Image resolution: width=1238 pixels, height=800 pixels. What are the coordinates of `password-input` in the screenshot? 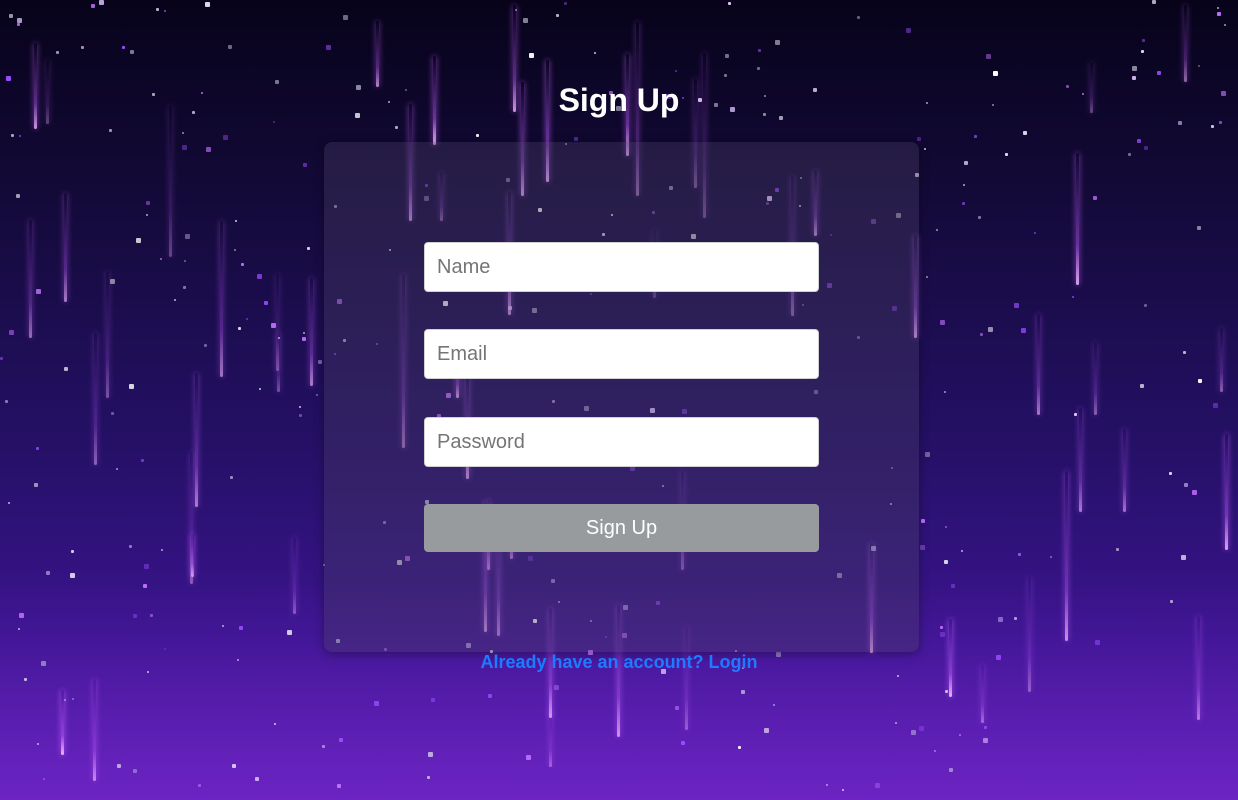 It's located at (621, 442).